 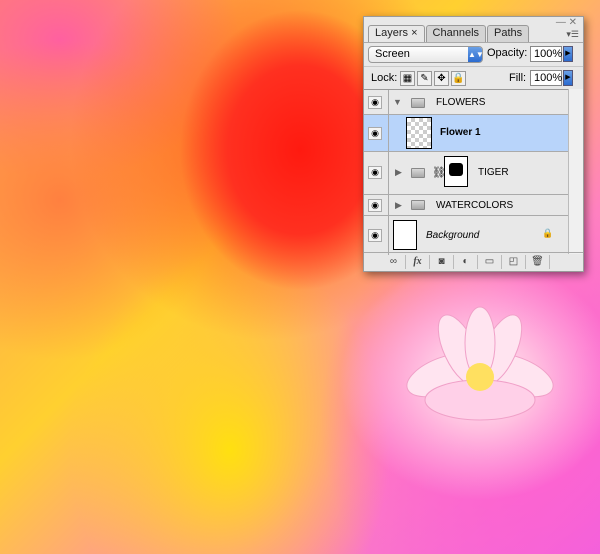 What do you see at coordinates (461, 102) in the screenshot?
I see `layer-name: FLOWERS` at bounding box center [461, 102].